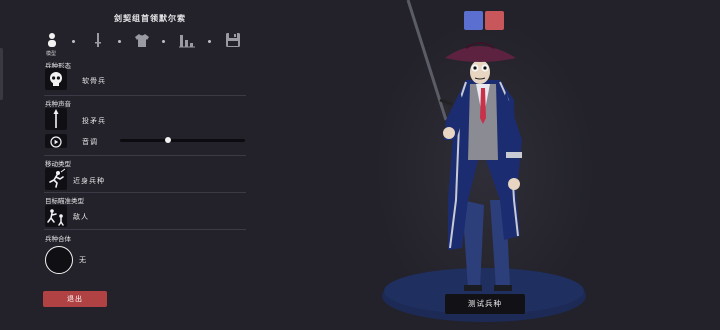 The width and height of the screenshot is (720, 330). I want to click on voice-select-button, so click(56, 119).